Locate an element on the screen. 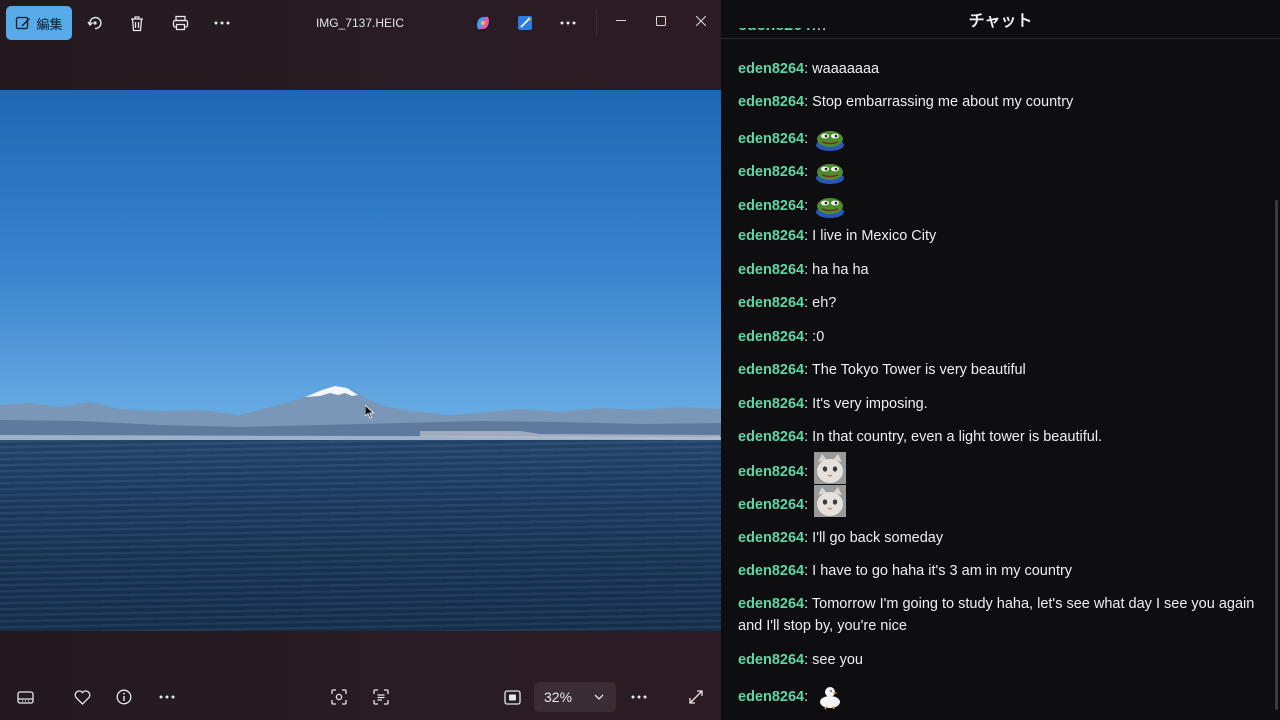  filmstrip-button is located at coordinates (25, 697).